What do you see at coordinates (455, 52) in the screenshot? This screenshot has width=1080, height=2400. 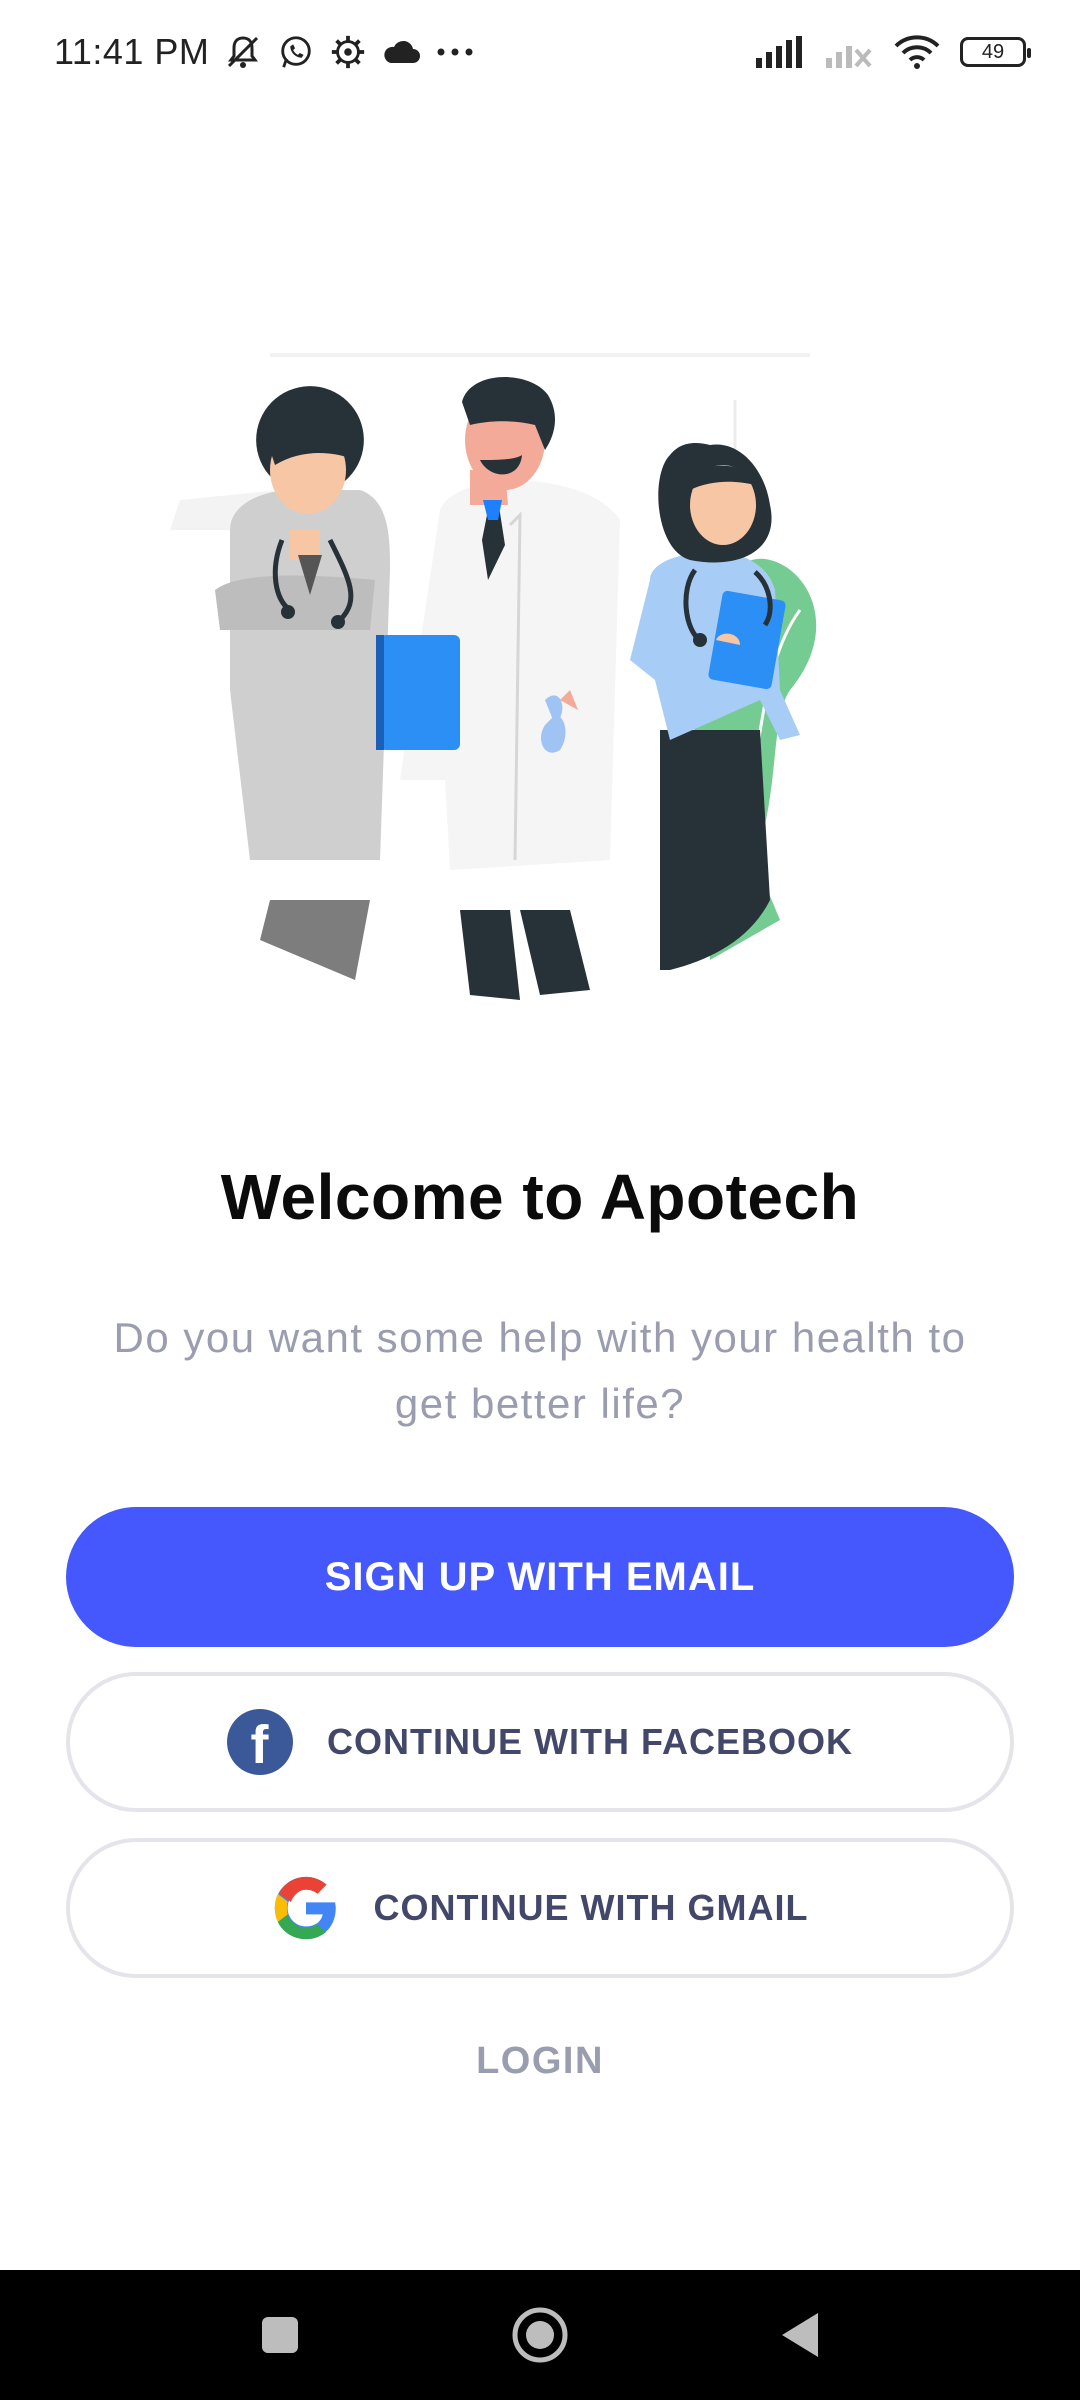 I see `more-dots-icon` at bounding box center [455, 52].